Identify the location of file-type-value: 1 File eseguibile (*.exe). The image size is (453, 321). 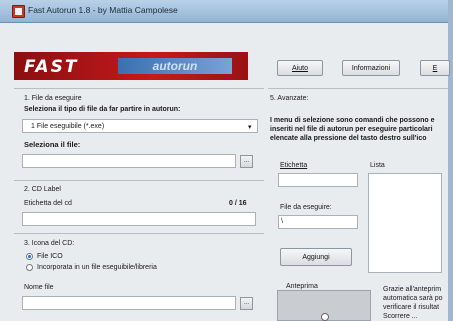
(68, 126).